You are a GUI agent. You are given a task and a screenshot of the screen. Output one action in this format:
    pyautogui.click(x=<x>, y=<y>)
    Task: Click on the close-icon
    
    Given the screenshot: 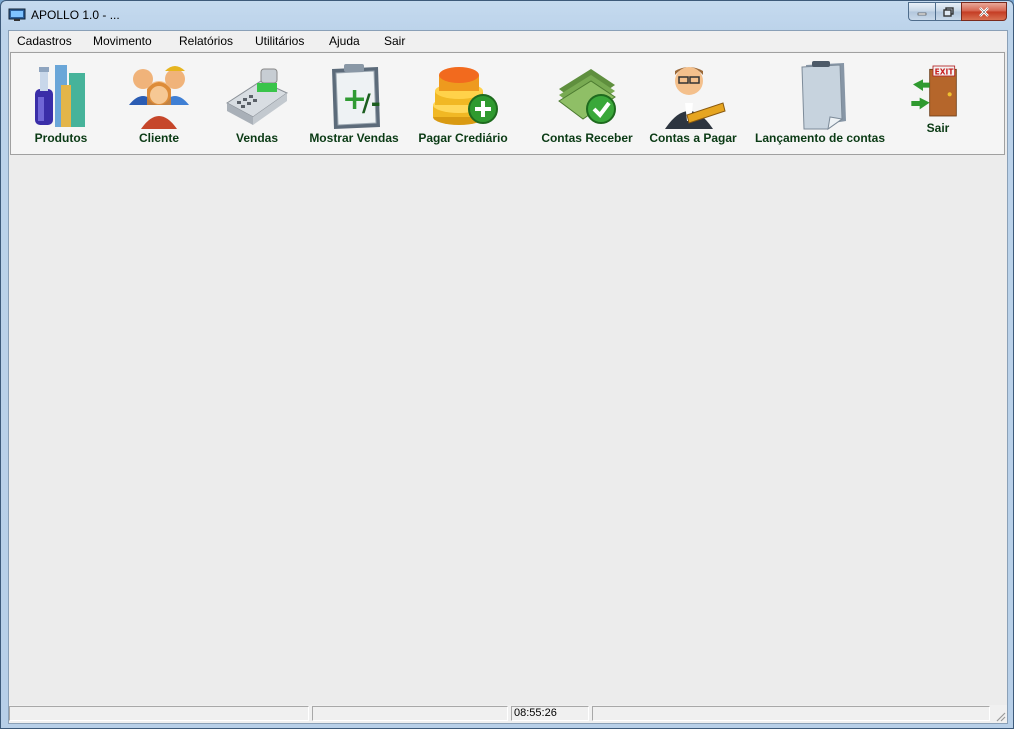 What is the action you would take?
    pyautogui.click(x=984, y=11)
    